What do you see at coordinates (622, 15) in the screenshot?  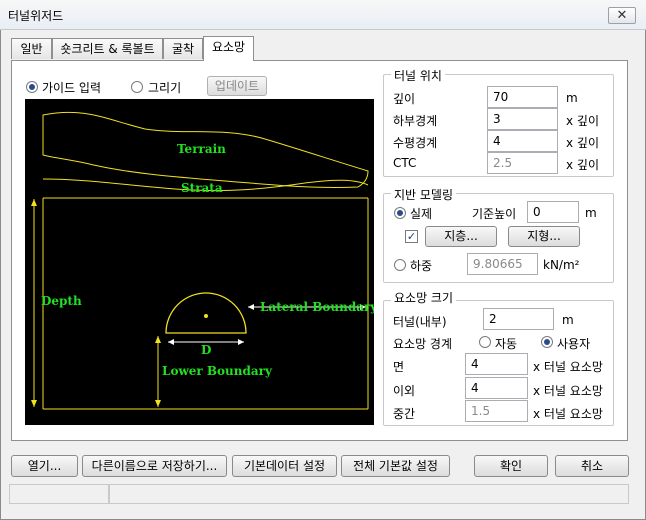 I see `close-button: ✕` at bounding box center [622, 15].